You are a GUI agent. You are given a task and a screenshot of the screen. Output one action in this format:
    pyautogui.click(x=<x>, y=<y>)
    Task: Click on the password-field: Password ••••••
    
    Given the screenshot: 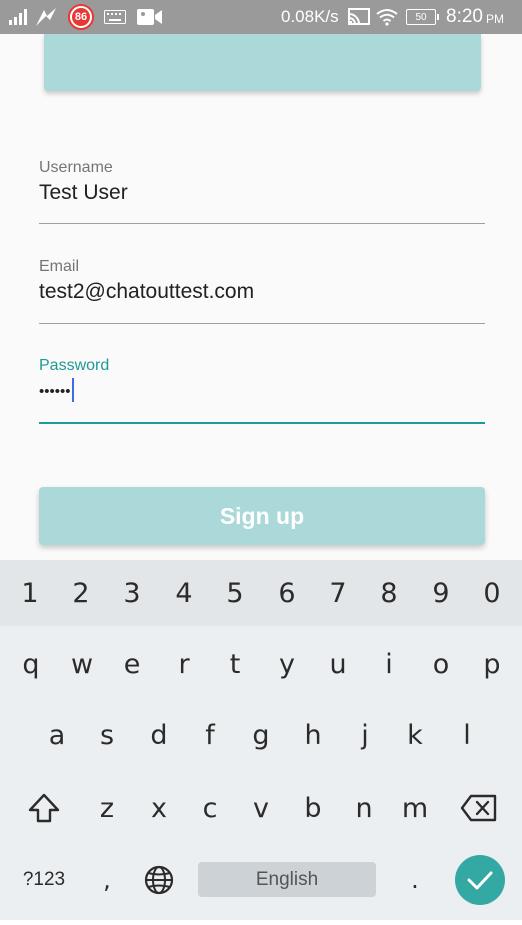 What is the action you would take?
    pyautogui.click(x=262, y=391)
    